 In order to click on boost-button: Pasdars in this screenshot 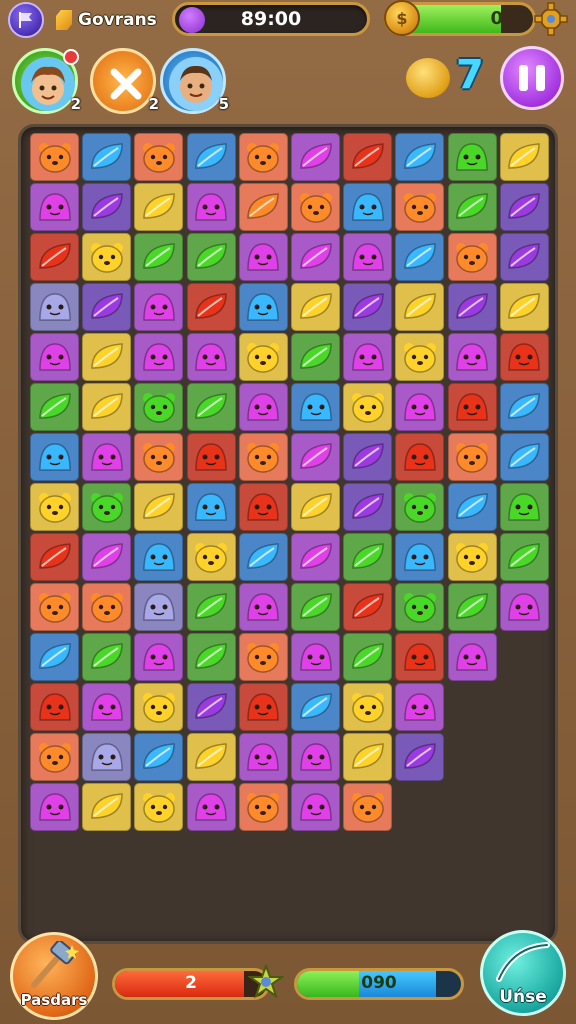, I will do `click(54, 976)`.